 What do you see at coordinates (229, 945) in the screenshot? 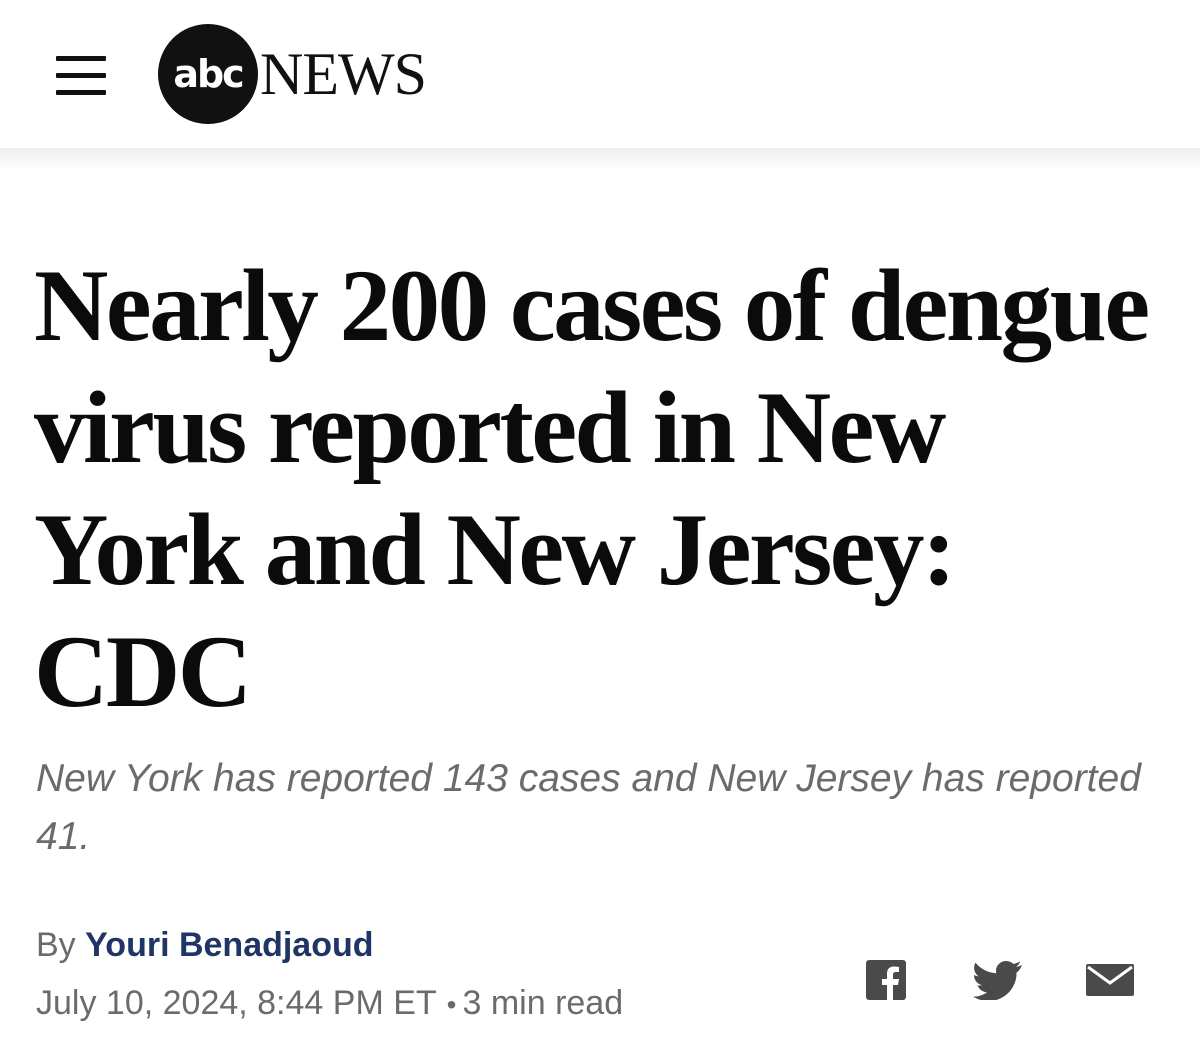
I see `author-link: Youri Benadjaoud` at bounding box center [229, 945].